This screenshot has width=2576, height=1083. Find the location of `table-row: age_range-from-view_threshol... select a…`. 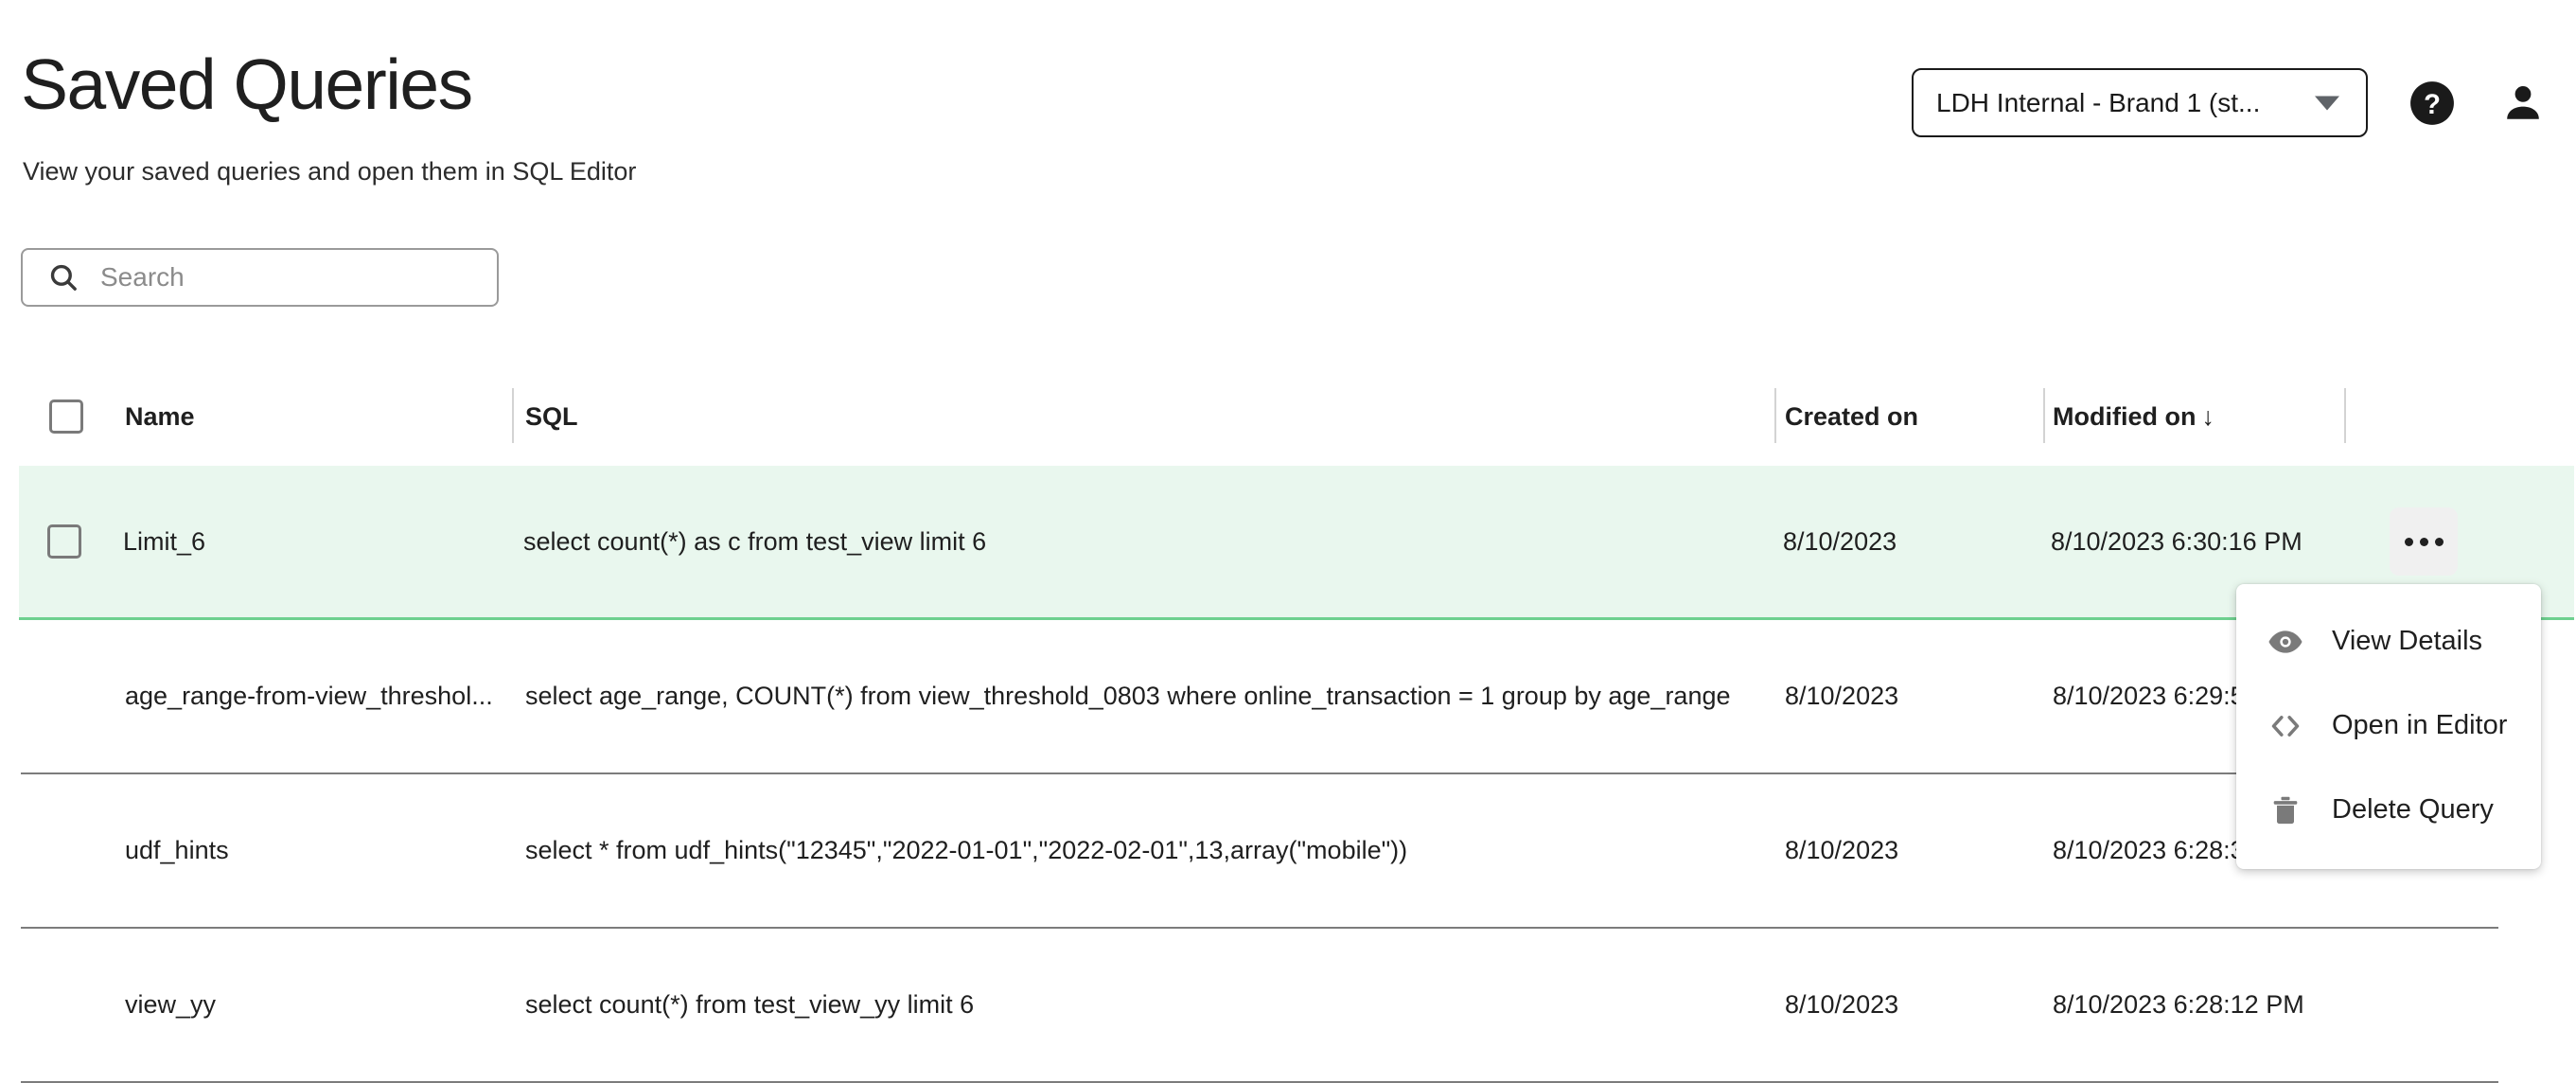

table-row: age_range-from-view_threshol... select a… is located at coordinates (1259, 697).